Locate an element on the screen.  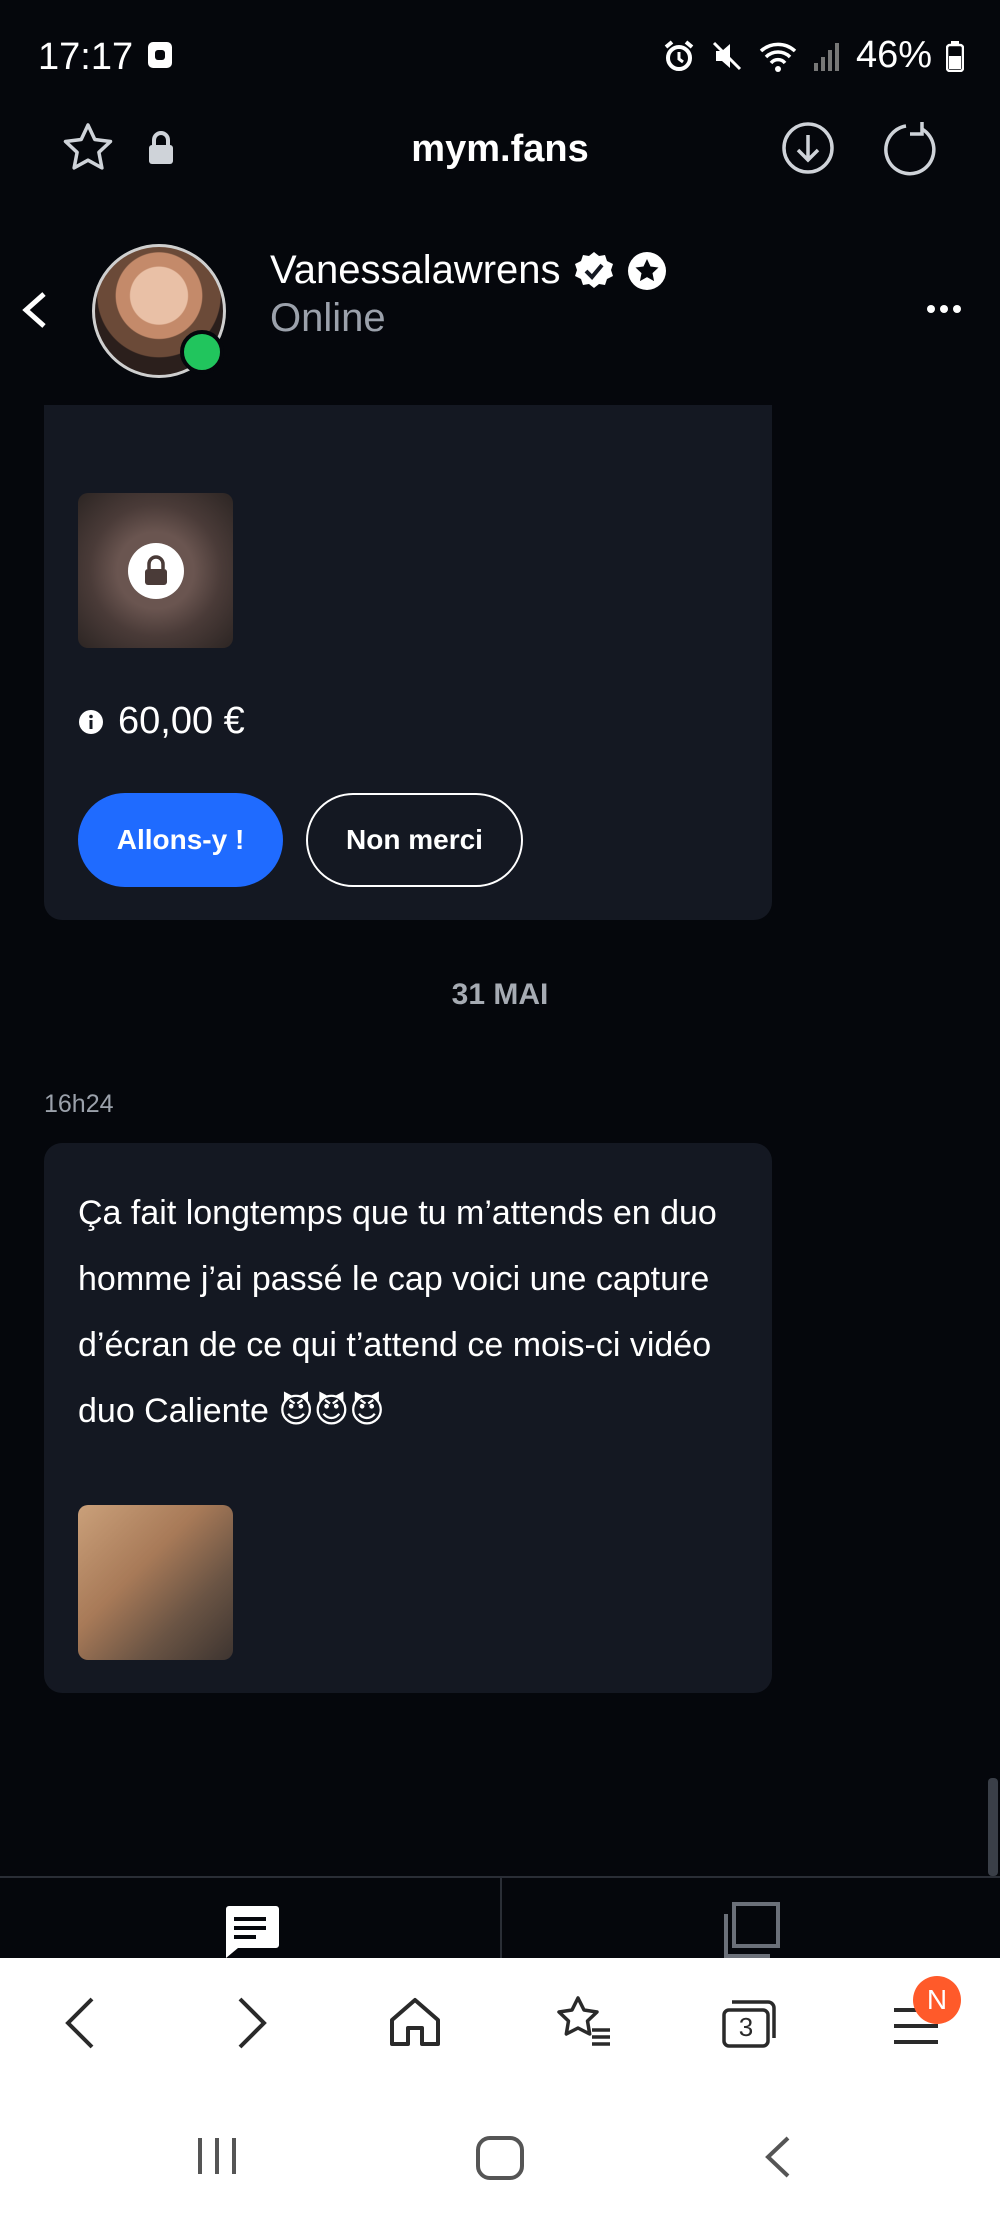
lock-icon is located at coordinates (156, 571).